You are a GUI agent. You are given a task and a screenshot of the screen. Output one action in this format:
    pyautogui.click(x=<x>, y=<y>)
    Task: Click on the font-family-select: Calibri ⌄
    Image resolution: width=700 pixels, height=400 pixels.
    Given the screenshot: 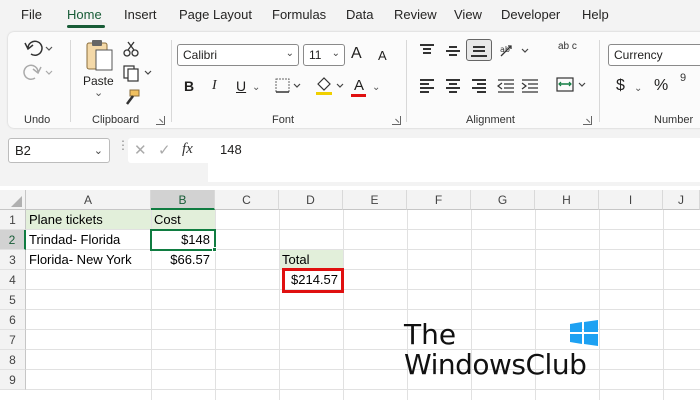 What is the action you would take?
    pyautogui.click(x=238, y=55)
    